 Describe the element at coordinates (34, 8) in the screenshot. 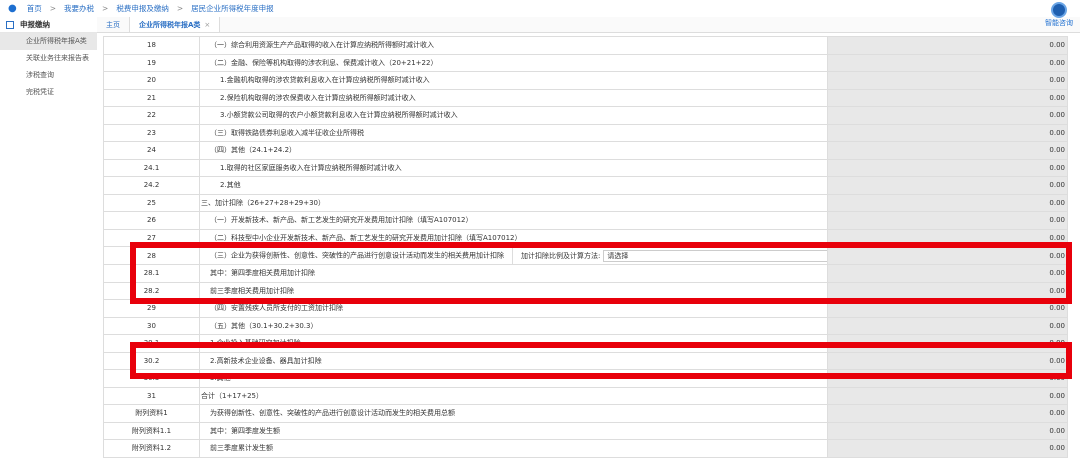

I see `breadcrumb-home: 首页` at that location.